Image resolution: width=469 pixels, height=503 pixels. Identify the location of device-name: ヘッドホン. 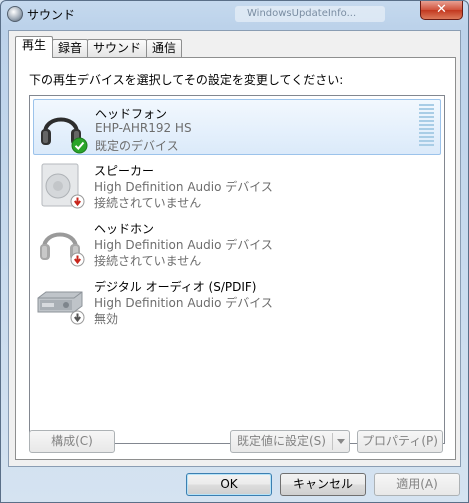
(124, 229).